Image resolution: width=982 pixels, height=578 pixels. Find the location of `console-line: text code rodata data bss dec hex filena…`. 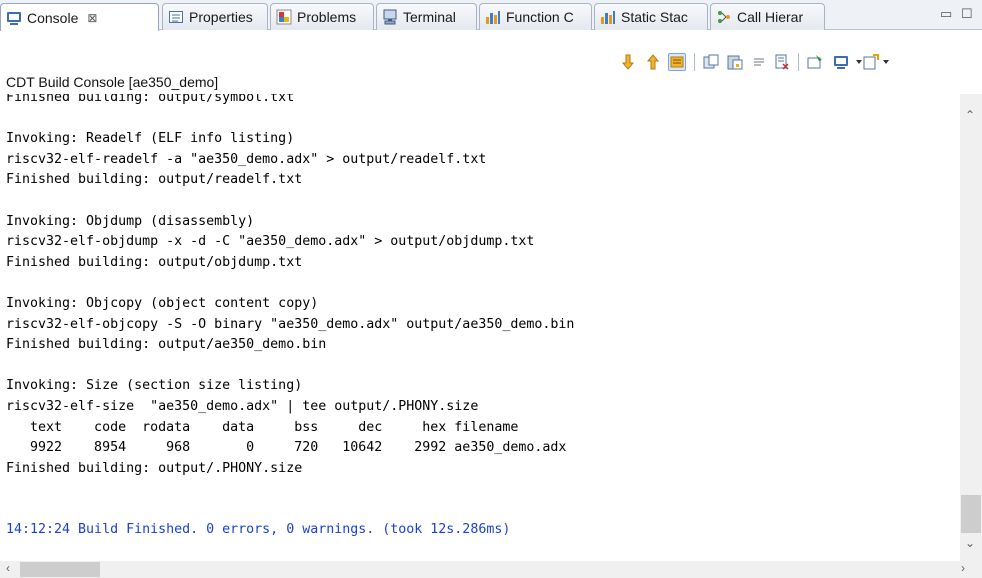

console-line: text code rodata data bss dec hex filena… is located at coordinates (262, 427).